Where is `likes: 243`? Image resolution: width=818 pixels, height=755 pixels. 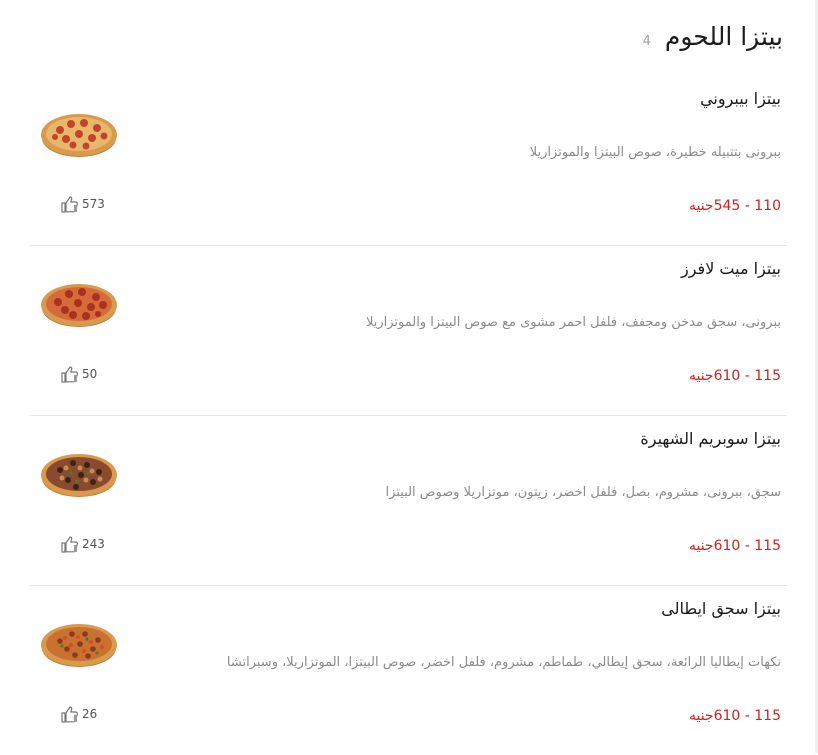 likes: 243 is located at coordinates (82, 544).